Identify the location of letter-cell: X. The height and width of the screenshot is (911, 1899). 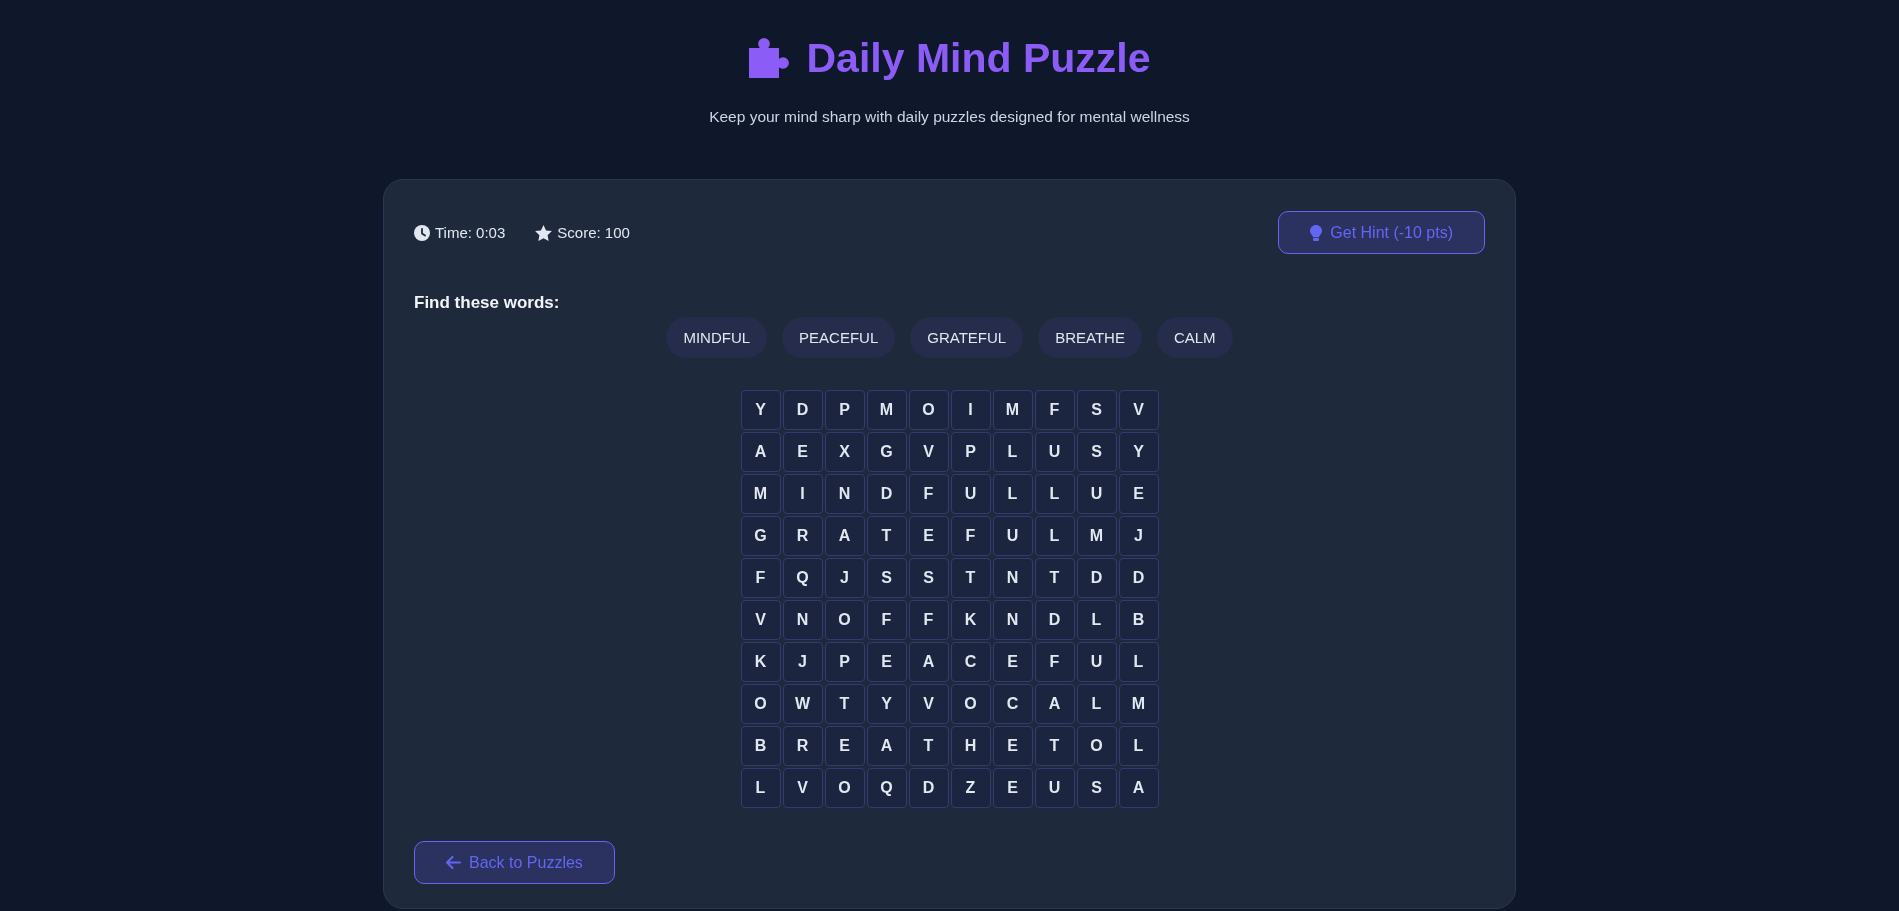
(844, 452).